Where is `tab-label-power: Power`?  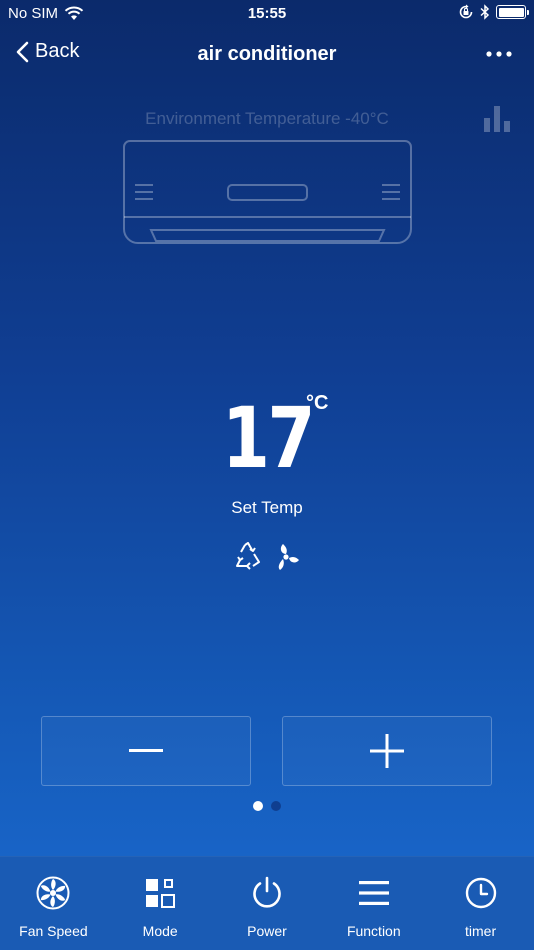 tab-label-power: Power is located at coordinates (267, 931).